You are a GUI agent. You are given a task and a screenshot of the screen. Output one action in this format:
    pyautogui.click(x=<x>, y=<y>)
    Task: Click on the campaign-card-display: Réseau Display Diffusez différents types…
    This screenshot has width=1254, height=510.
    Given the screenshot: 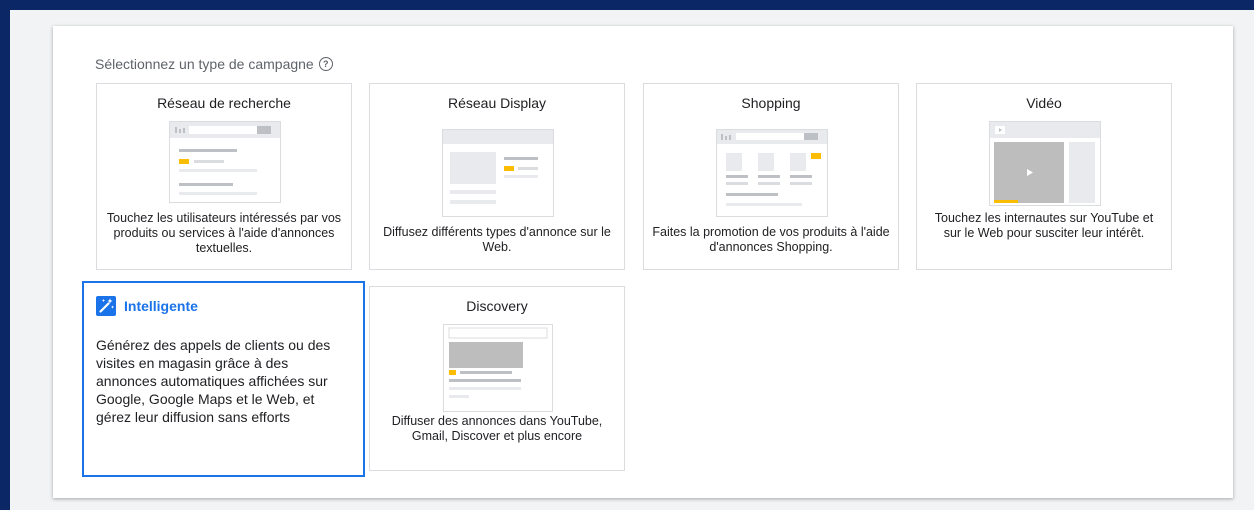 What is the action you would take?
    pyautogui.click(x=497, y=176)
    